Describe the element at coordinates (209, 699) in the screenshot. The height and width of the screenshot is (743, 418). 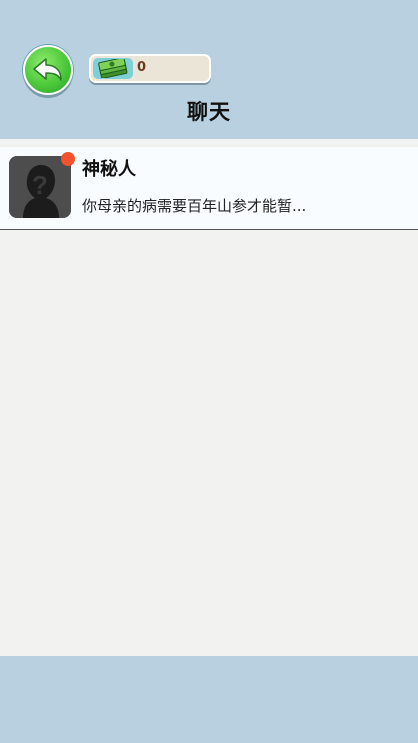
I see `bottom-bar` at that location.